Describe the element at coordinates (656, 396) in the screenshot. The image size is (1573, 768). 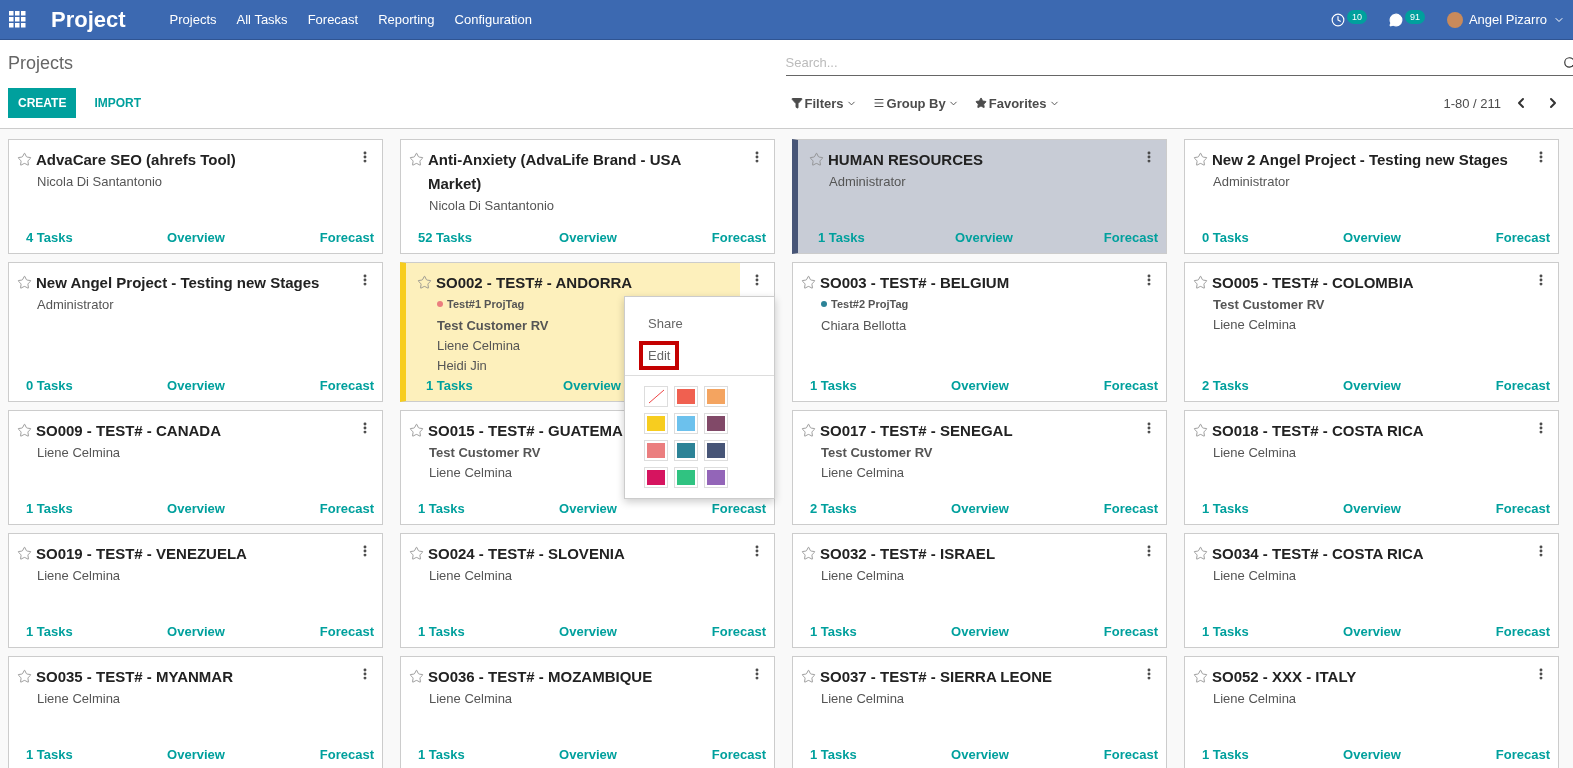
I see `no-color-swatch` at that location.